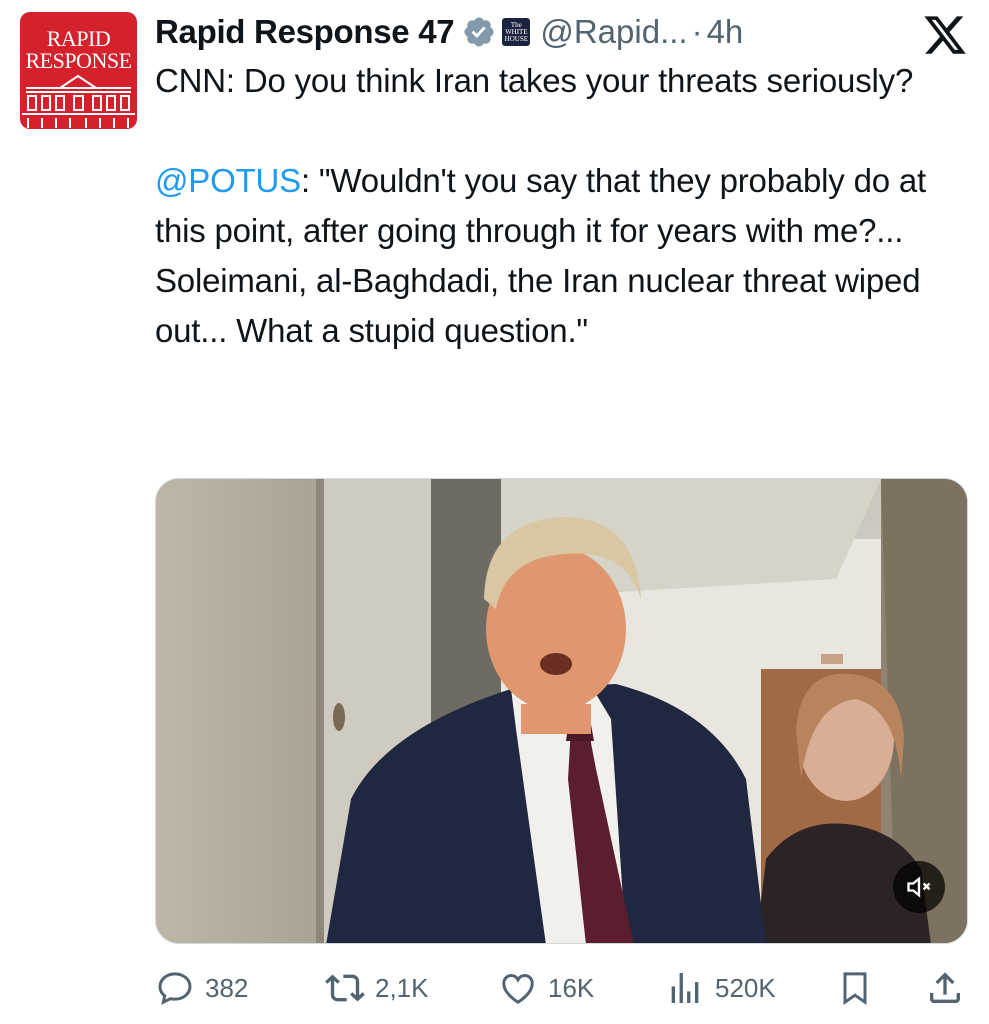 This screenshot has width=989, height=1024. Describe the element at coordinates (175, 988) in the screenshot. I see `reply-icon` at that location.